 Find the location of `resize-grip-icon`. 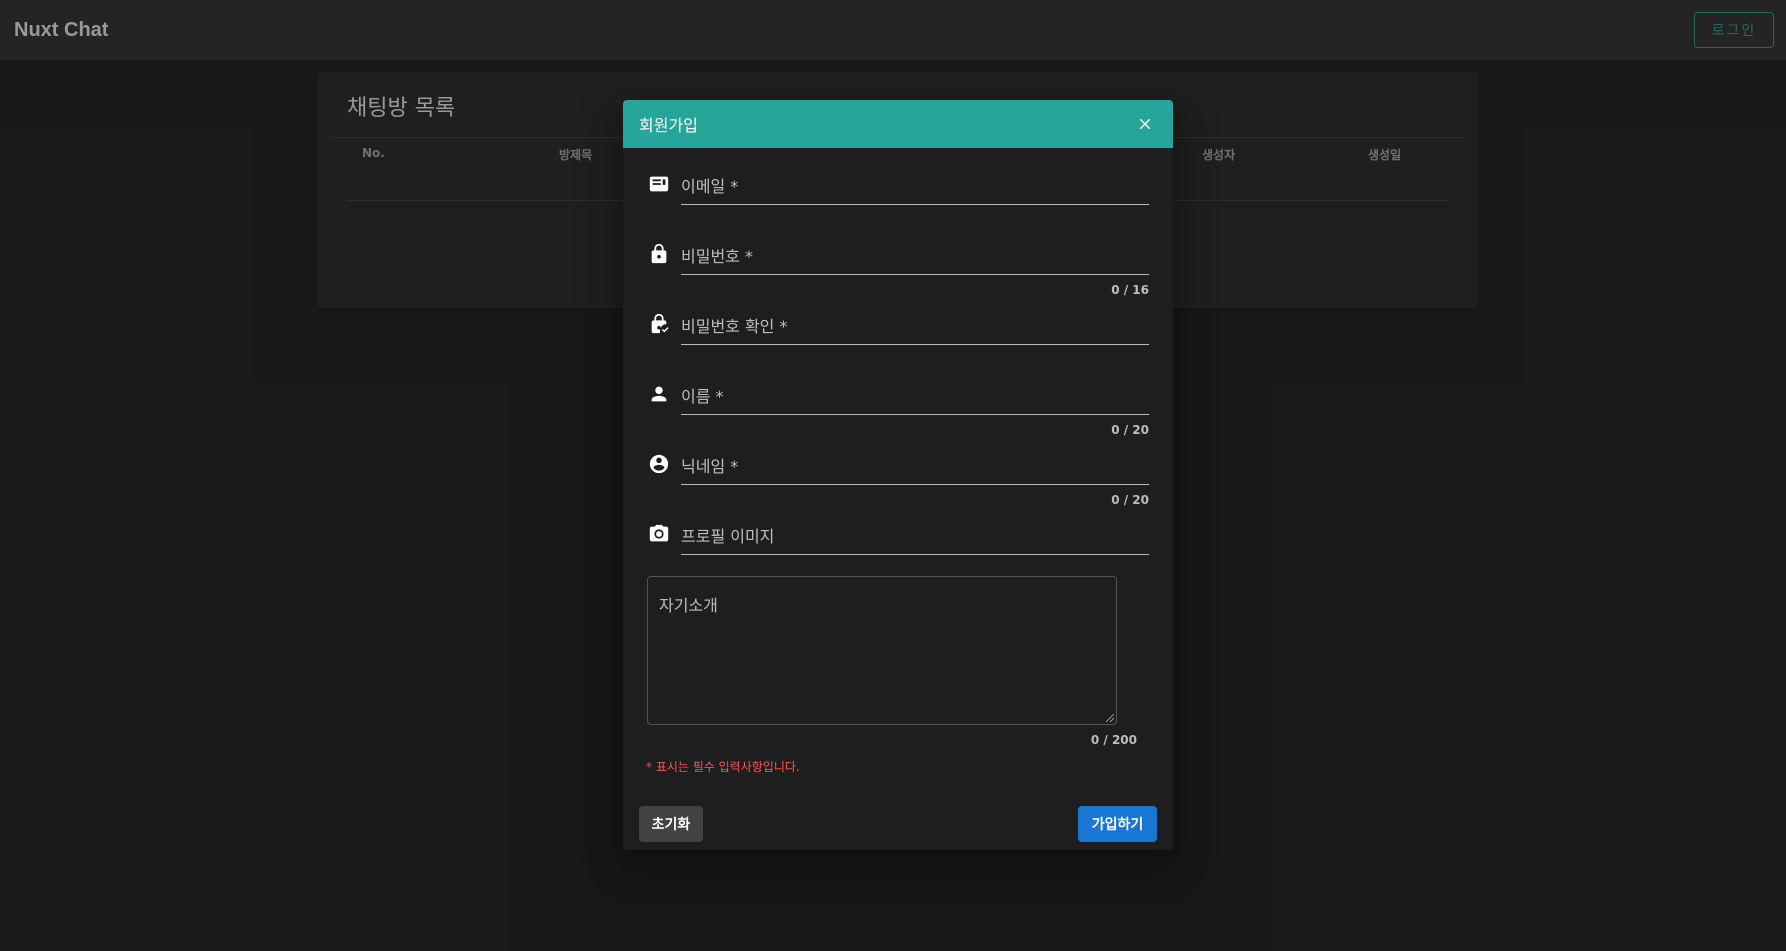

resize-grip-icon is located at coordinates (1110, 718).